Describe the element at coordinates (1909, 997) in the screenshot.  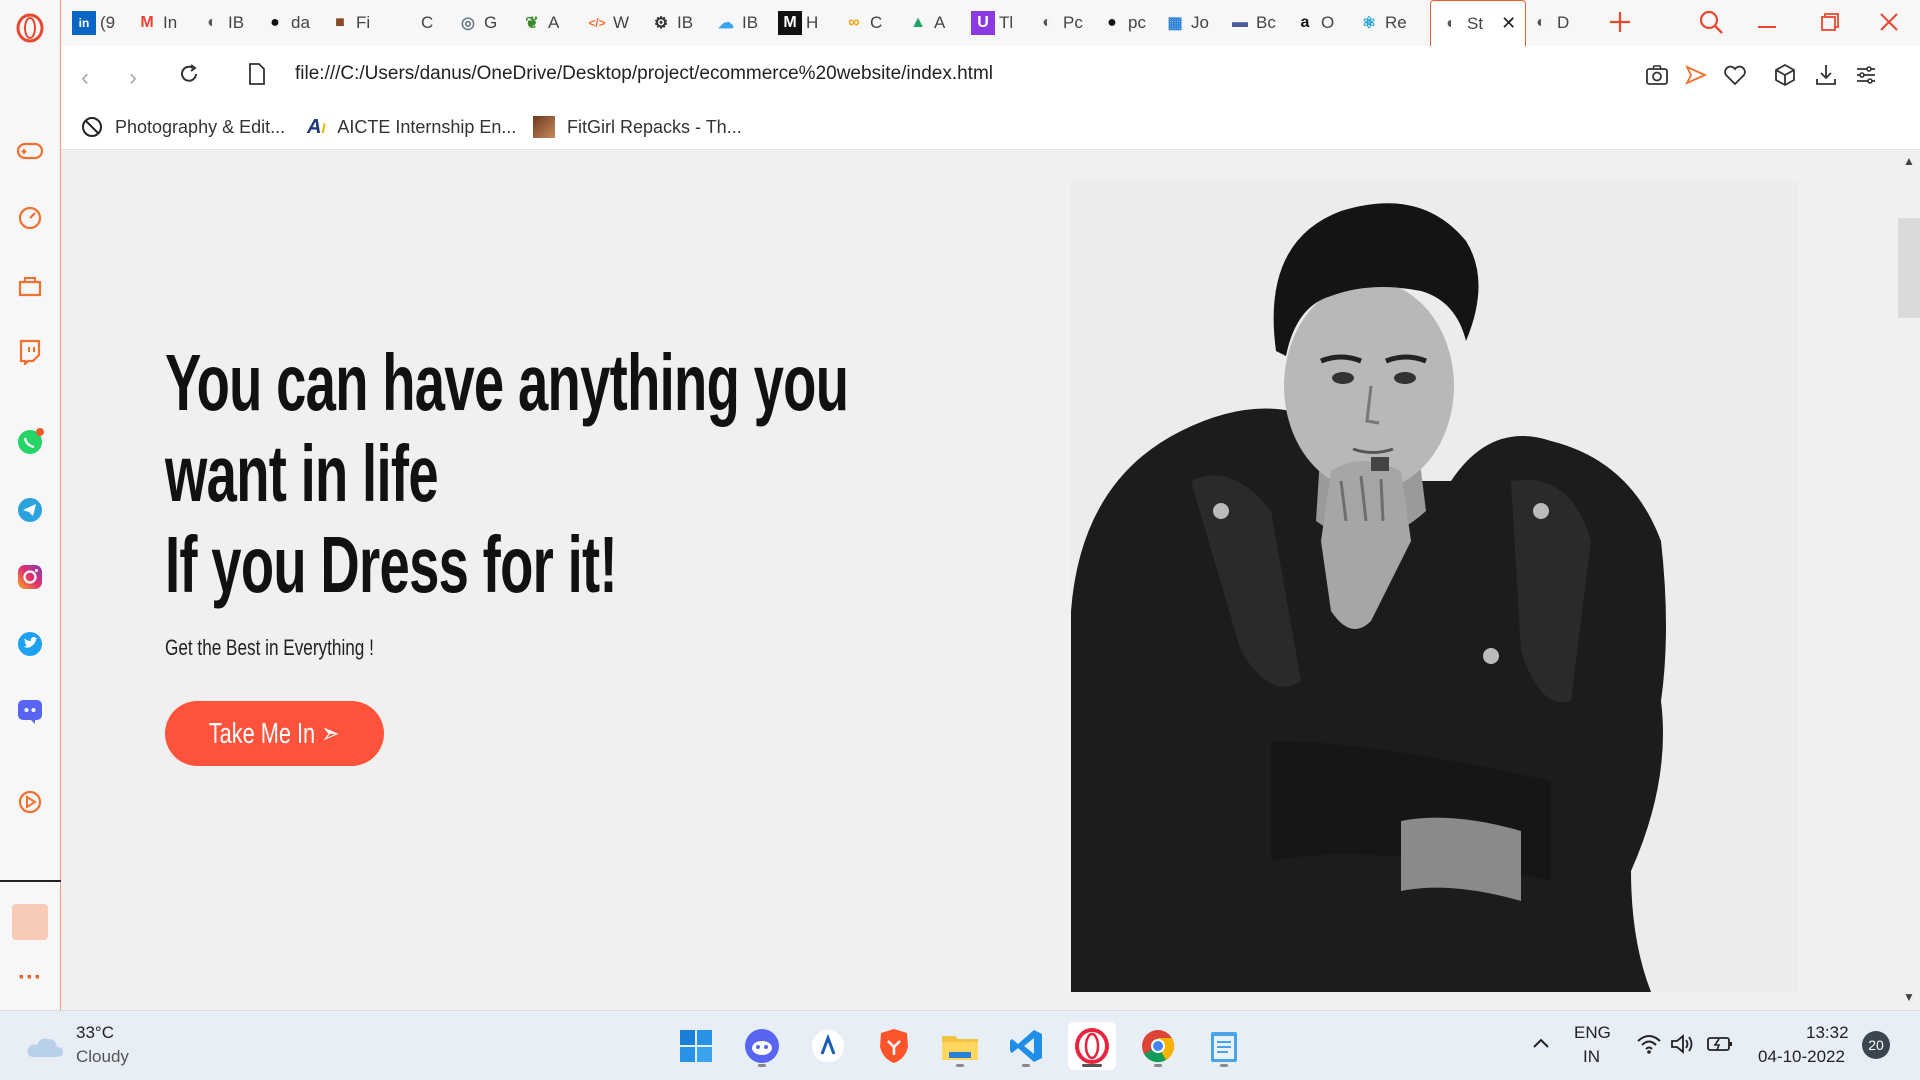
I see `scroll-down-icon: ▼` at that location.